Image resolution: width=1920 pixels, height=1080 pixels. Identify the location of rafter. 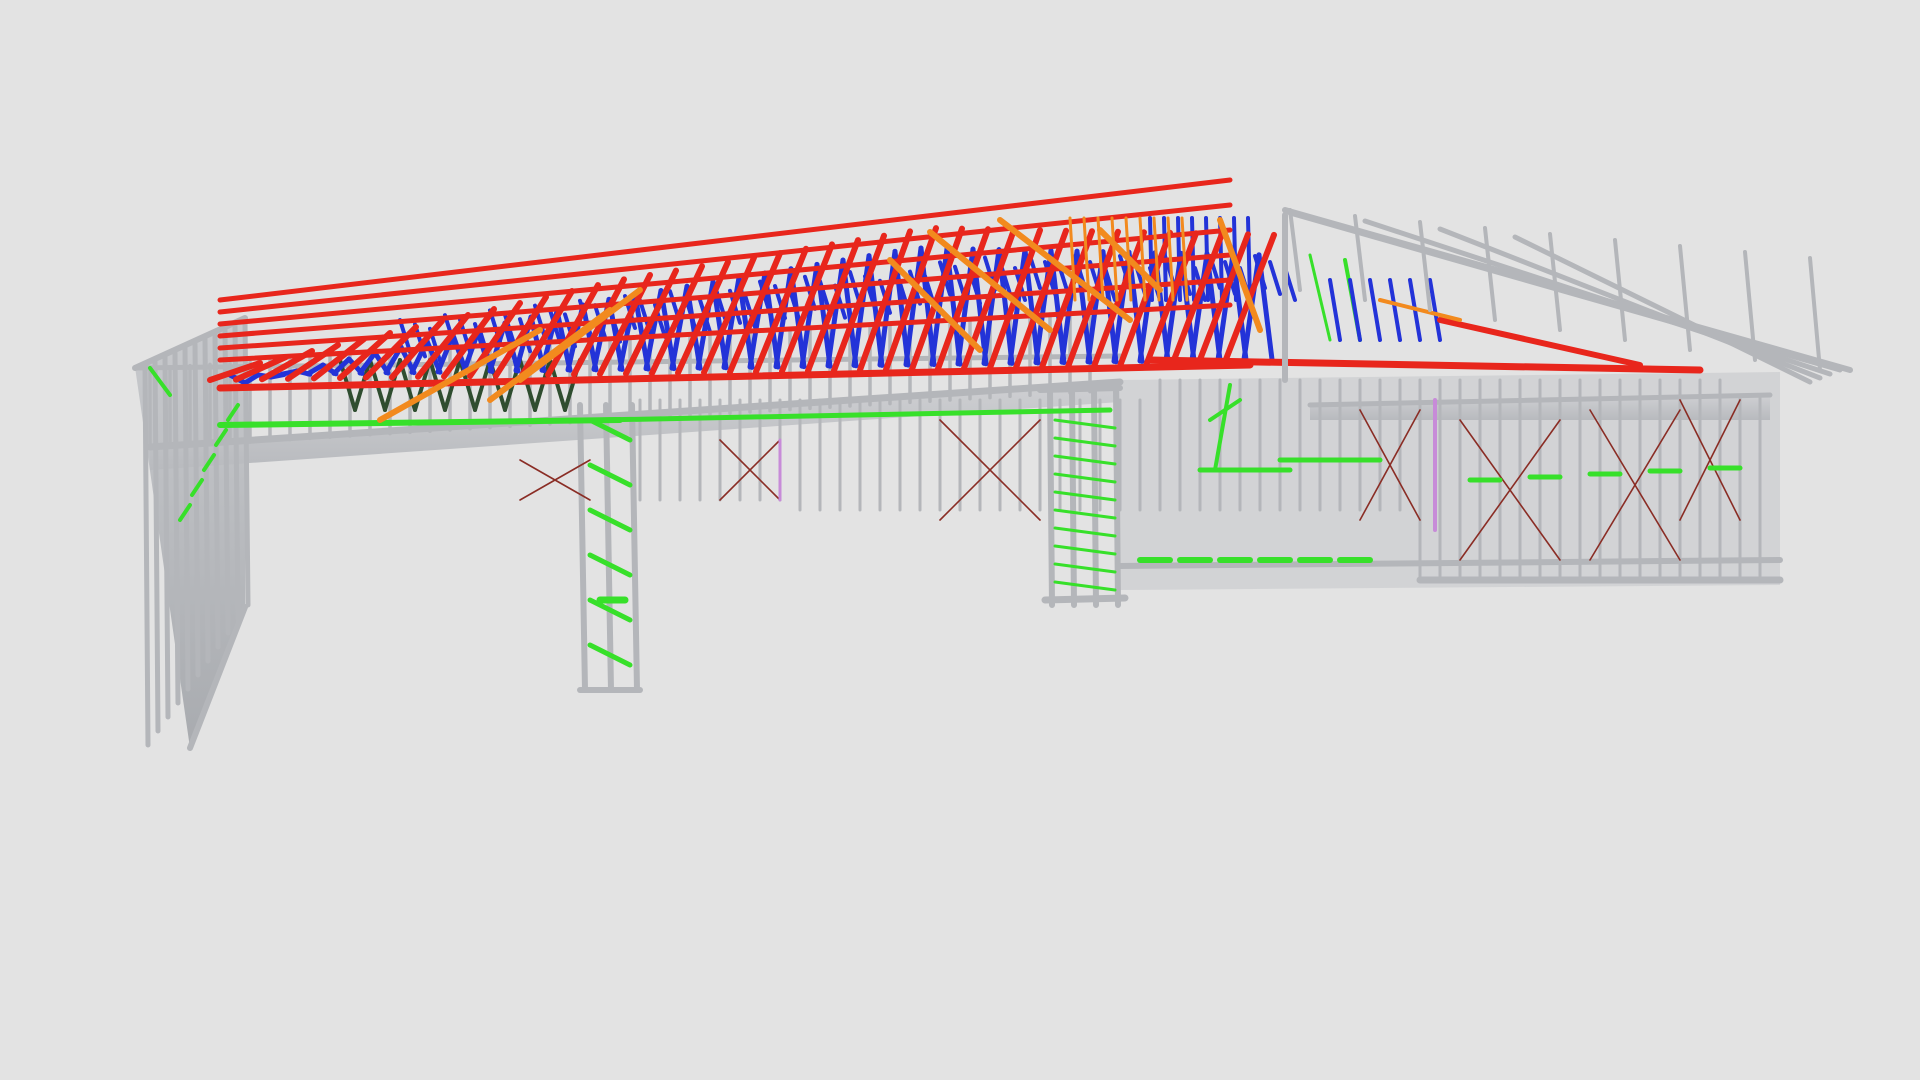
(1420, 310).